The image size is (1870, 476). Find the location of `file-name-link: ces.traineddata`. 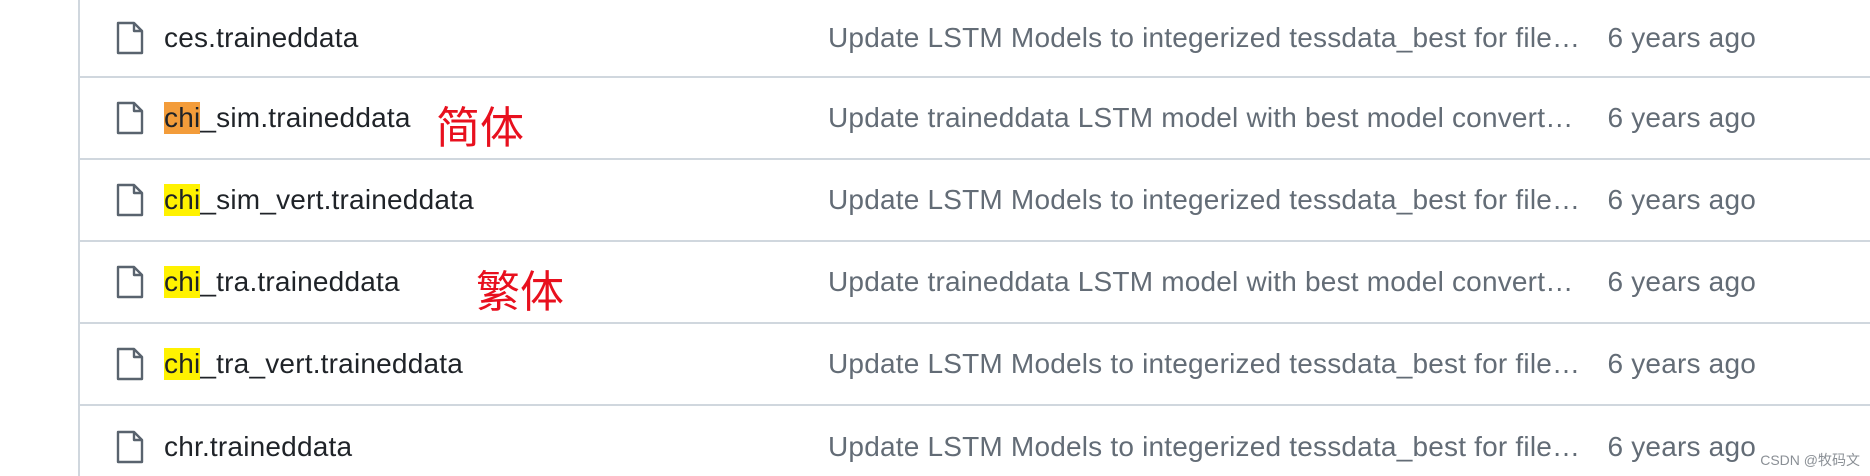

file-name-link: ces.traineddata is located at coordinates (261, 38).